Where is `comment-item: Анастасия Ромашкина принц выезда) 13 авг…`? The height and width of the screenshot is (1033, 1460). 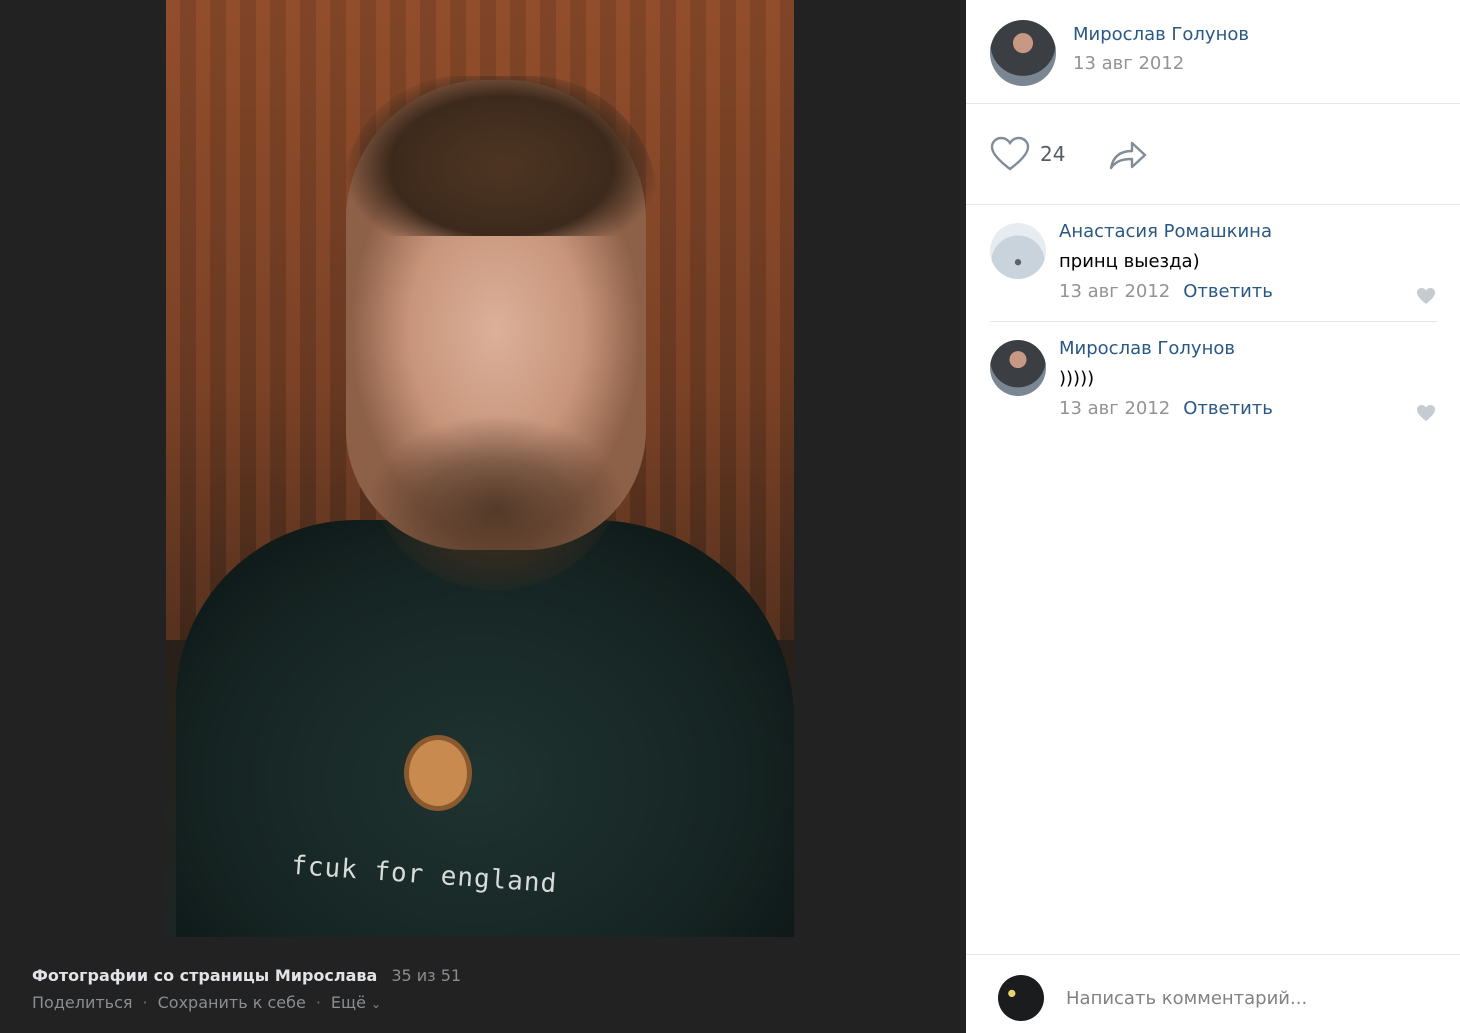
comment-item: Анастасия Ромашкина принц выезда) 13 авг… is located at coordinates (1213, 263).